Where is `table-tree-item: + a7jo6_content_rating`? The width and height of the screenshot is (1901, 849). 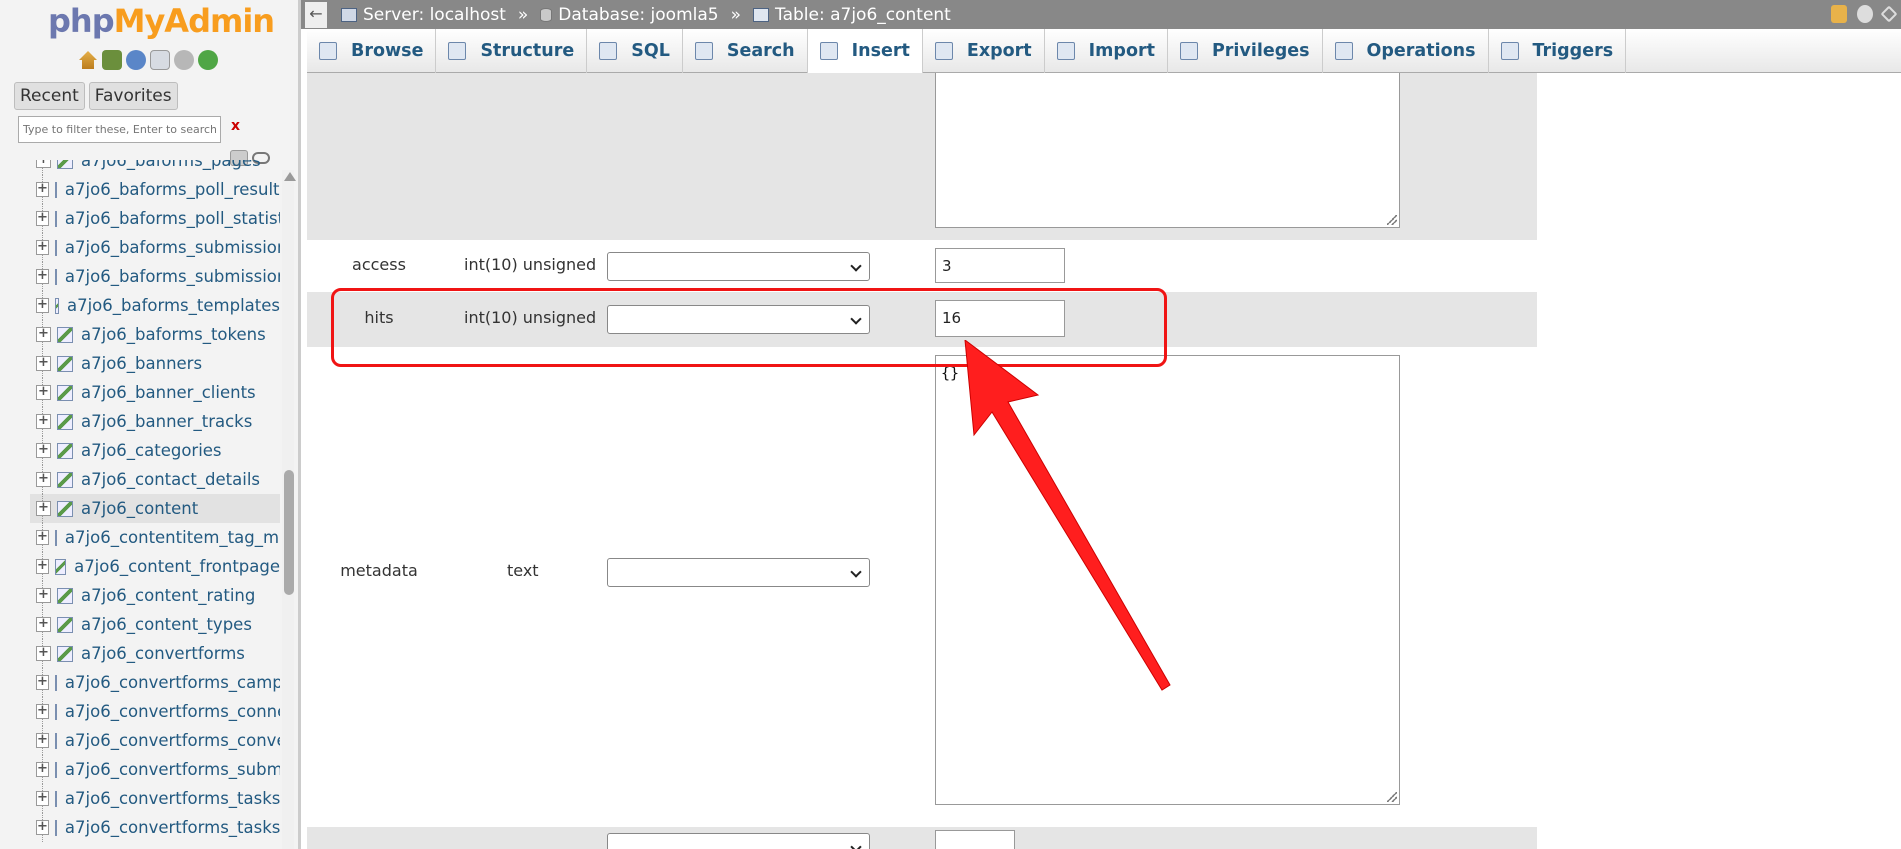 table-tree-item: + a7jo6_content_rating is located at coordinates (155, 595).